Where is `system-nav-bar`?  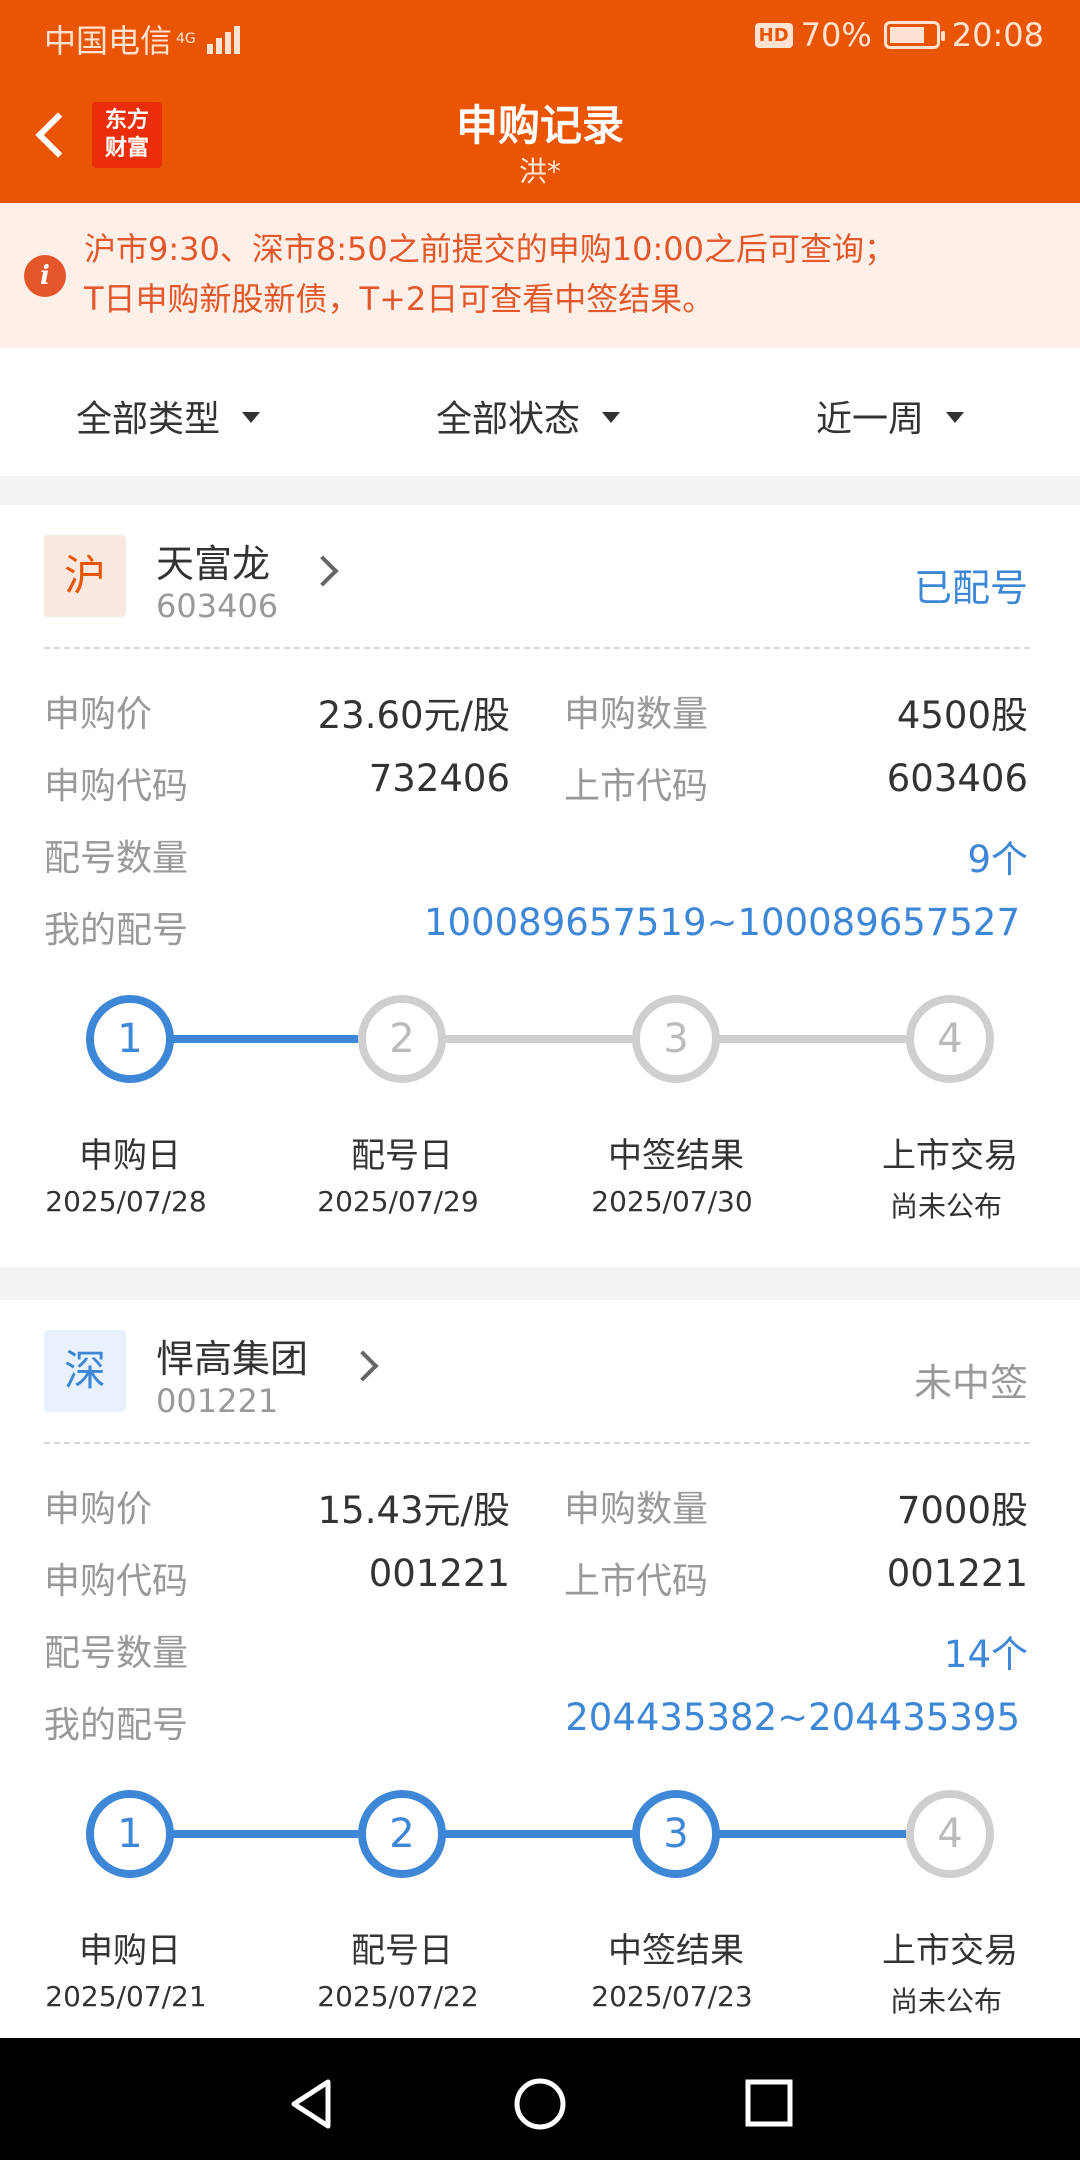
system-nav-bar is located at coordinates (540, 2099).